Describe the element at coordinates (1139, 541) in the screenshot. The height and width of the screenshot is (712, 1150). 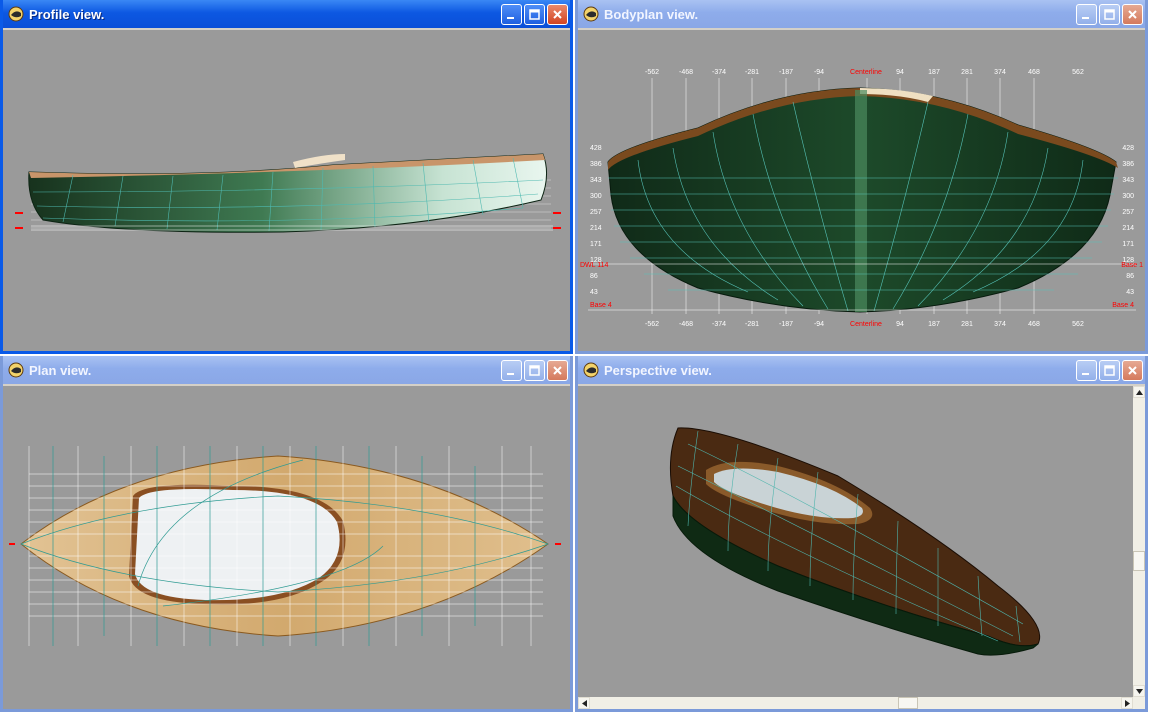
I see `vertical-scrollbar` at that location.